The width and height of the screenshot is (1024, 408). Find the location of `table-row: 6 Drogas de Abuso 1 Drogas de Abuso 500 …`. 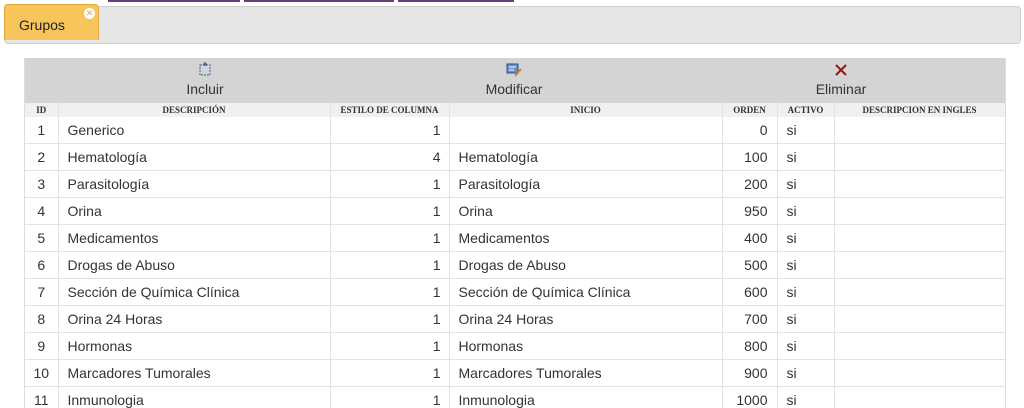

table-row: 6 Drogas de Abuso 1 Drogas de Abuso 500 … is located at coordinates (515, 265).